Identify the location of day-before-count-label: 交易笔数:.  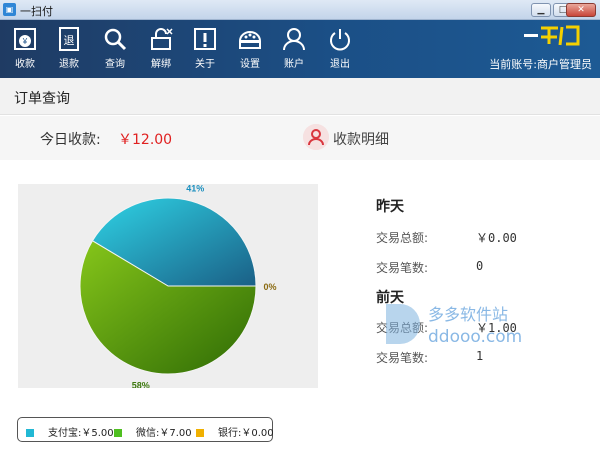
(402, 358).